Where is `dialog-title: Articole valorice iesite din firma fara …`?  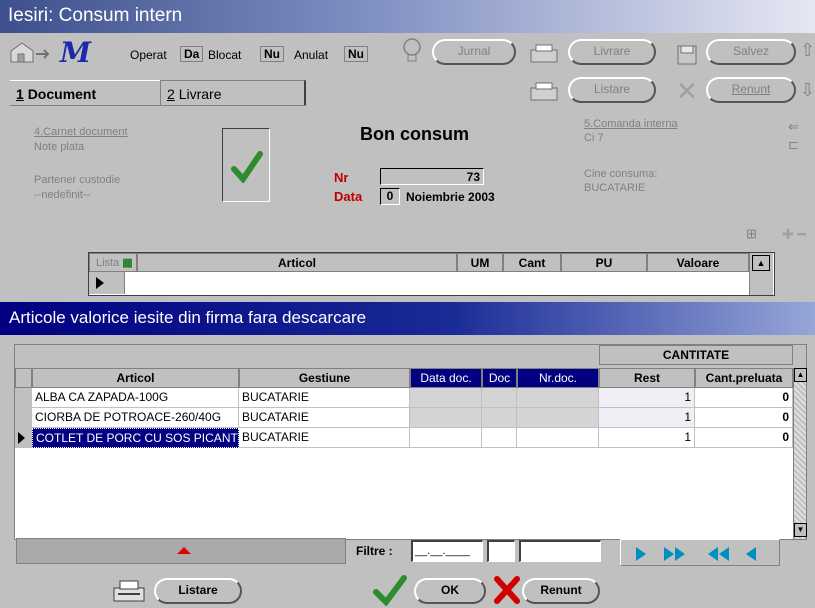 dialog-title: Articole valorice iesite din firma fara … is located at coordinates (407, 318).